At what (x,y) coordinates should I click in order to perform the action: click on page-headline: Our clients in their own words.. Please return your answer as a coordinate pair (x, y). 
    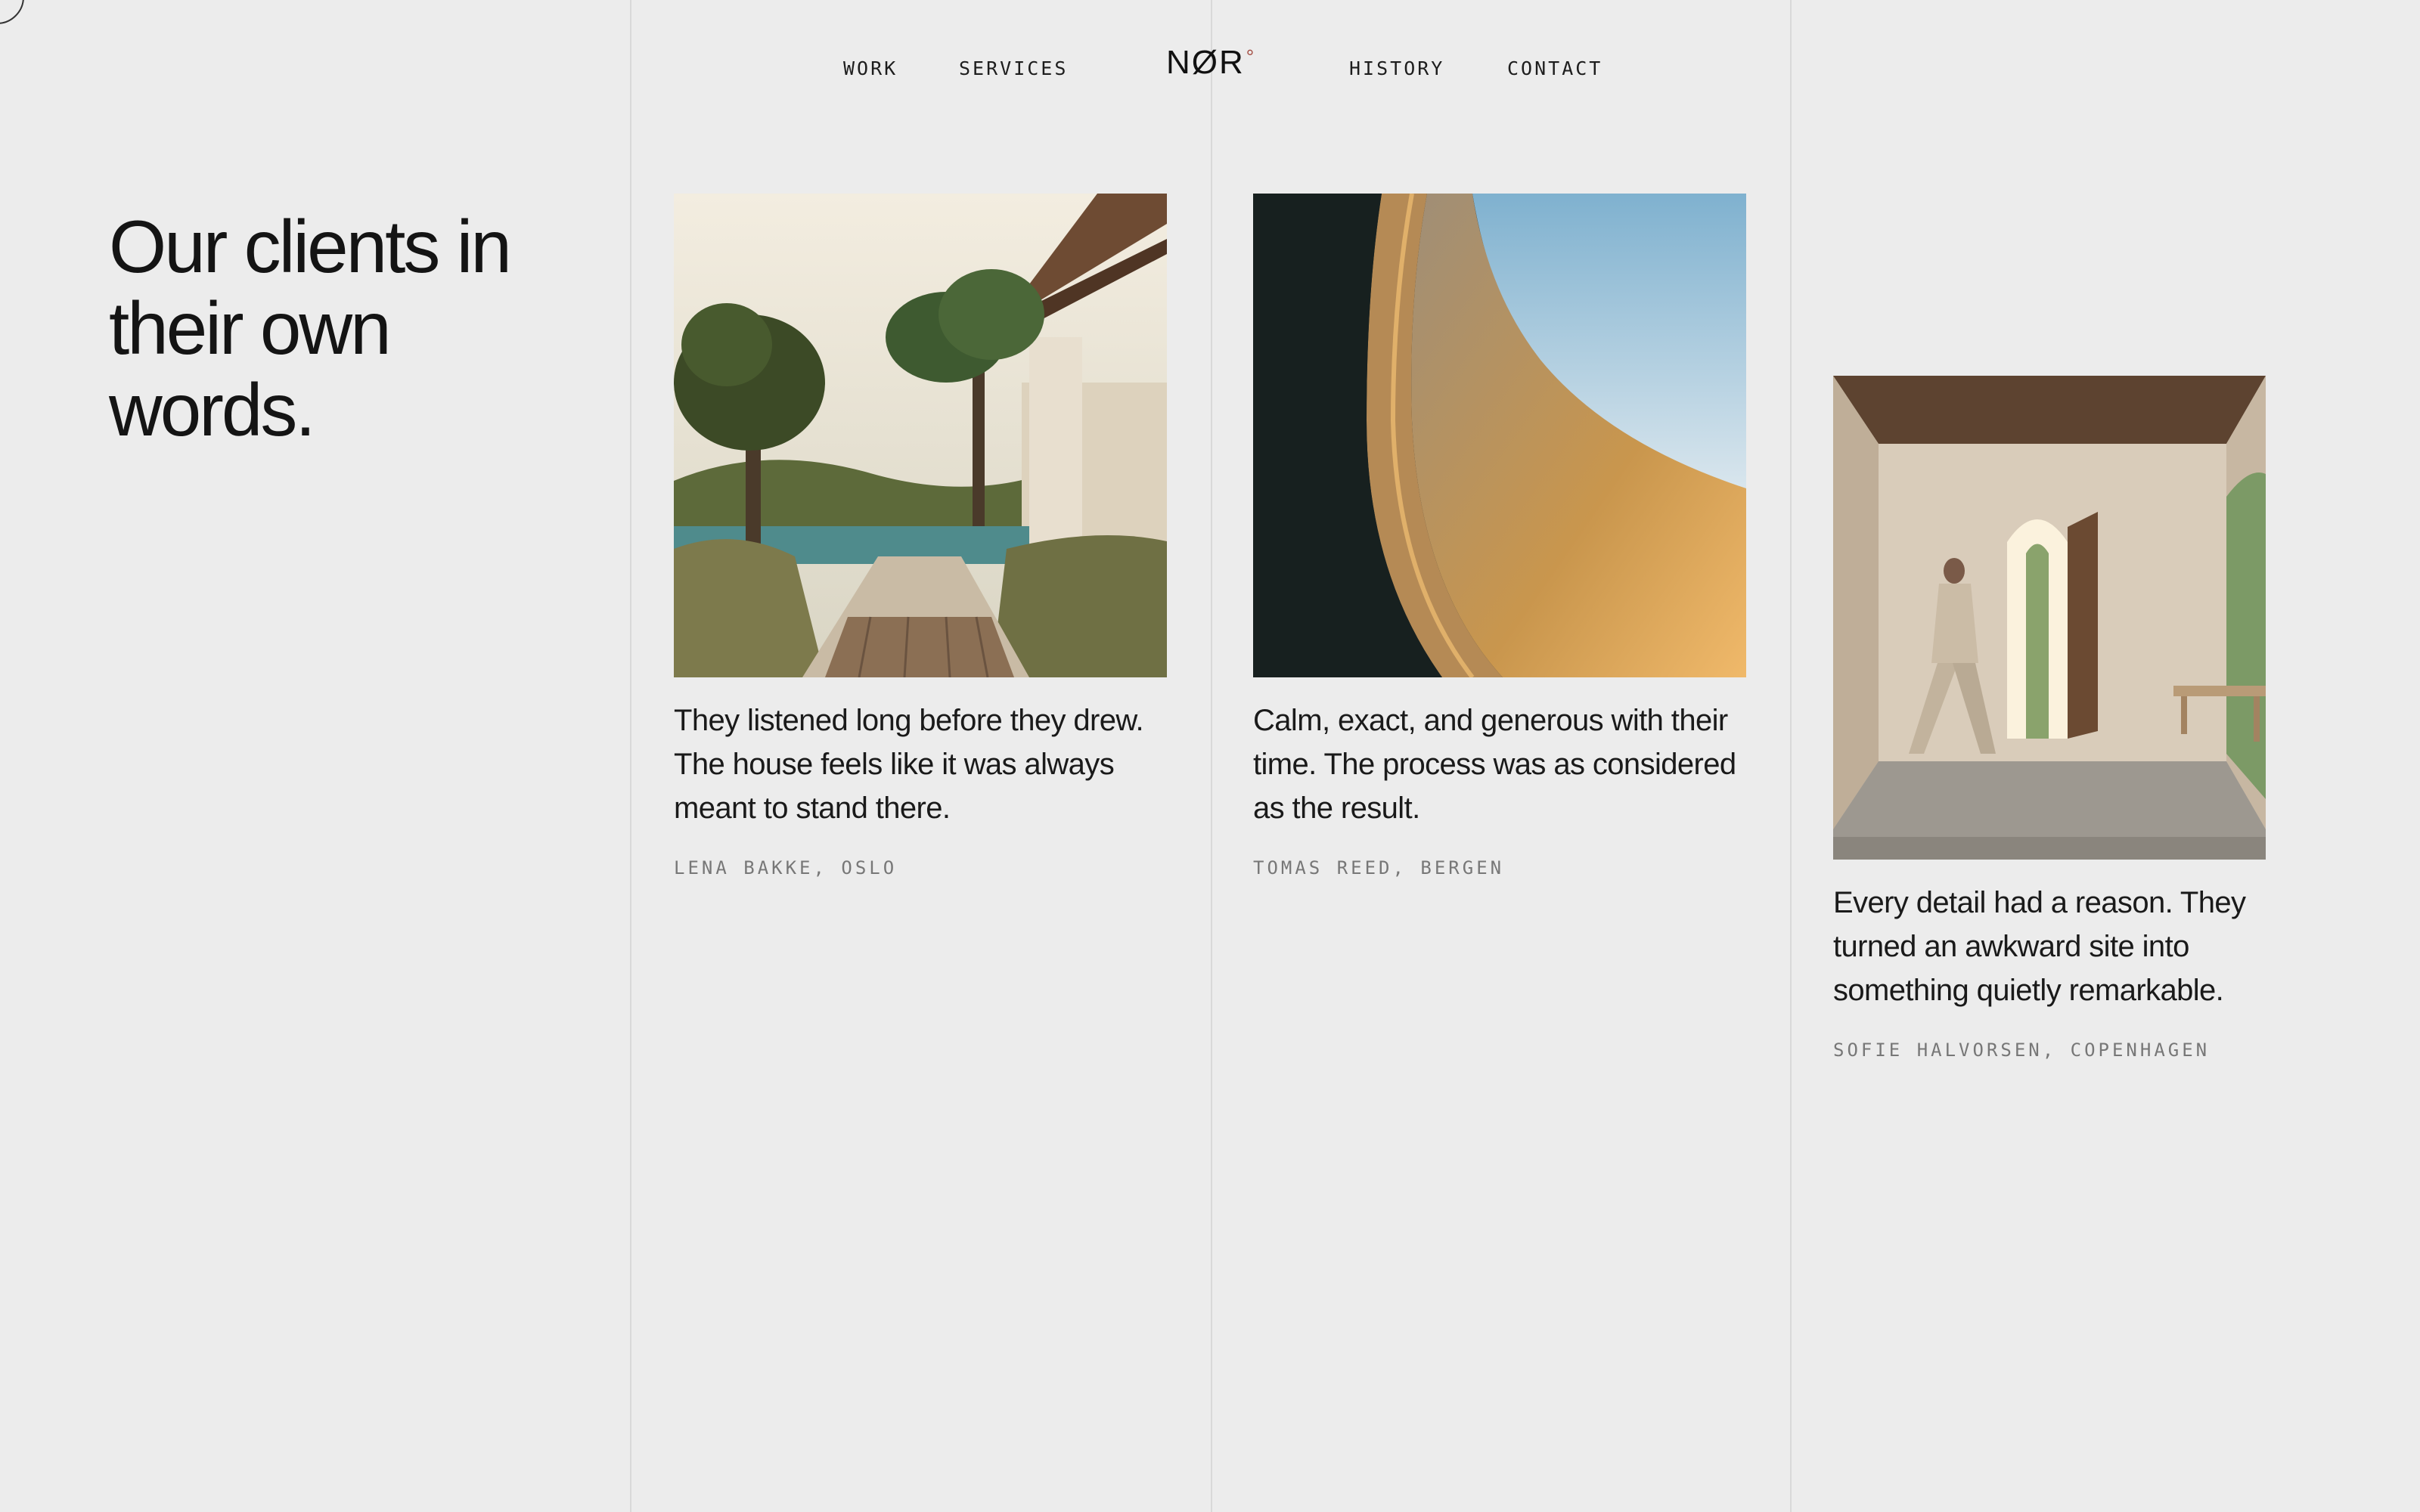
    Looking at the image, I should click on (310, 328).